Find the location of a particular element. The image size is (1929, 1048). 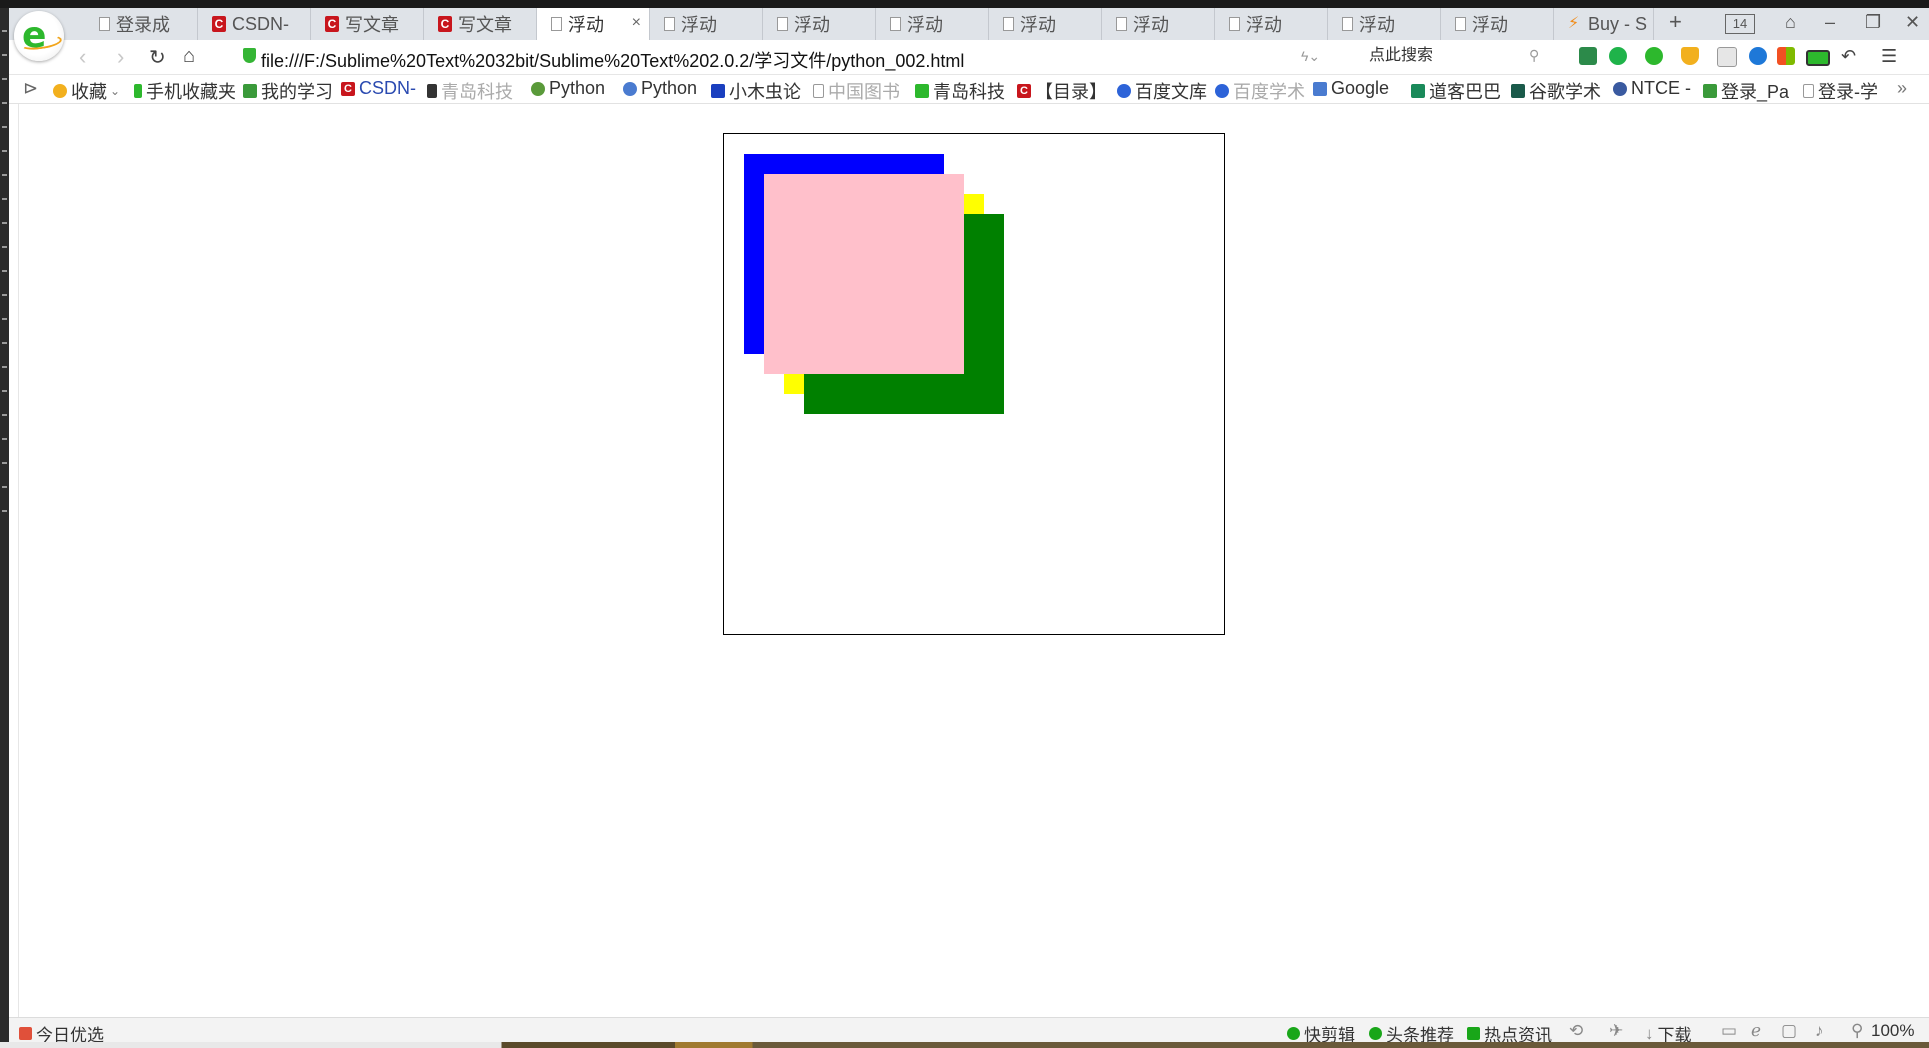

zoom-icon: ⚲ is located at coordinates (1857, 1031).